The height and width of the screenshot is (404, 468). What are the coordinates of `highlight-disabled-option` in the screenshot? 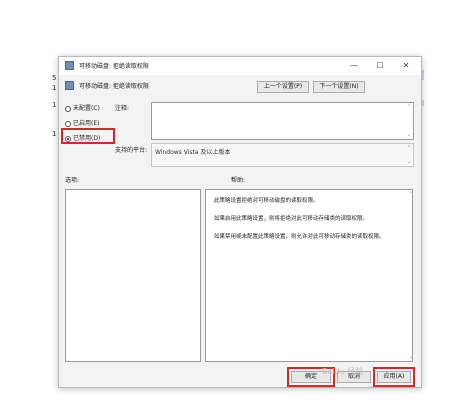 It's located at (88, 136).